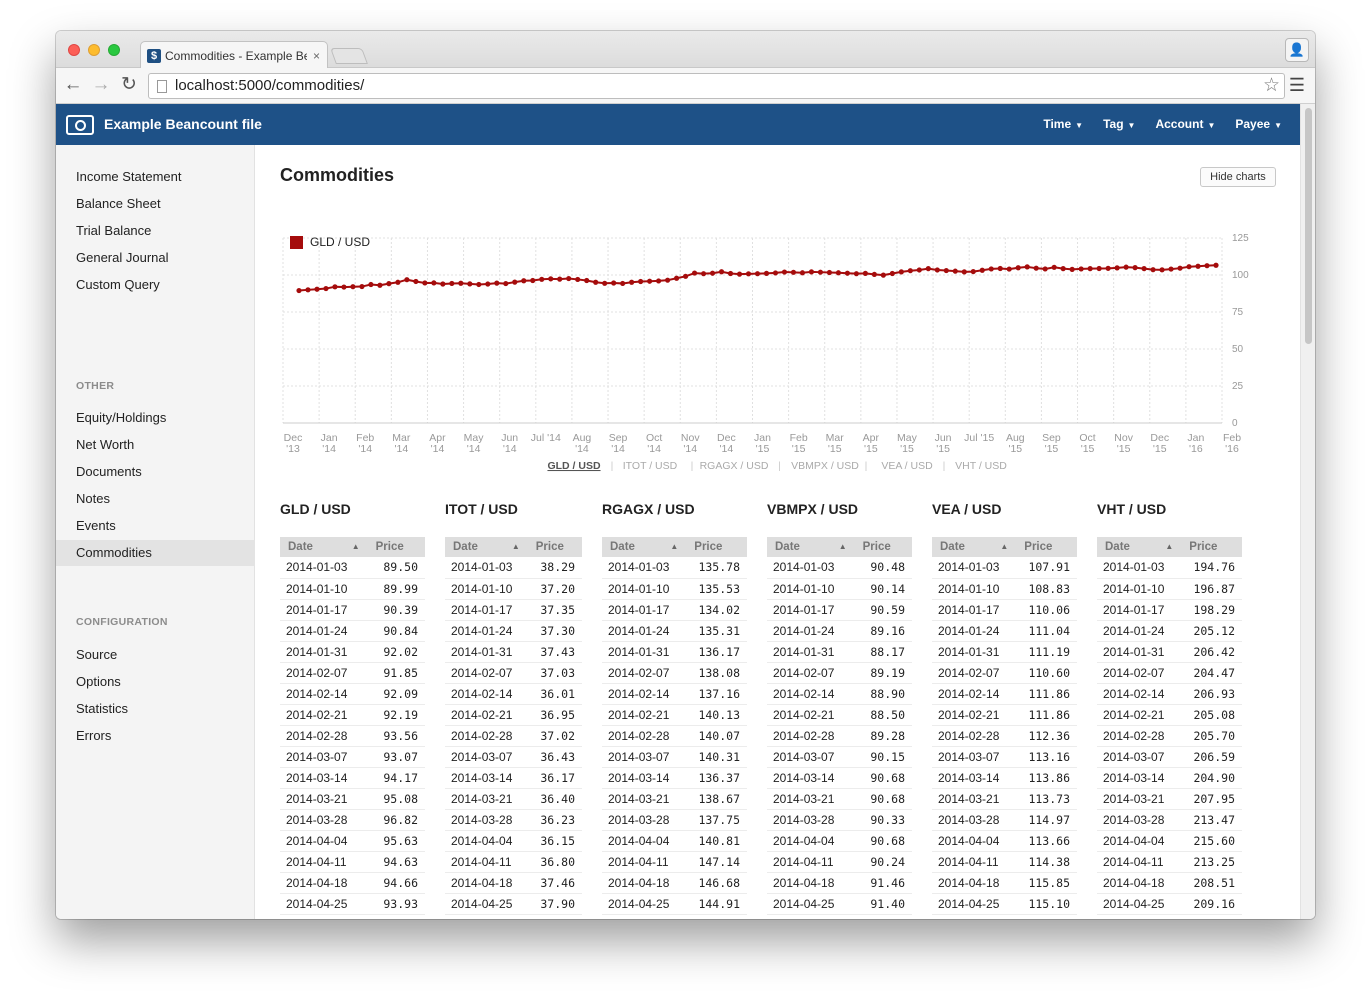  Describe the element at coordinates (155, 499) in the screenshot. I see `sidebar-item-notes: Notes` at that location.